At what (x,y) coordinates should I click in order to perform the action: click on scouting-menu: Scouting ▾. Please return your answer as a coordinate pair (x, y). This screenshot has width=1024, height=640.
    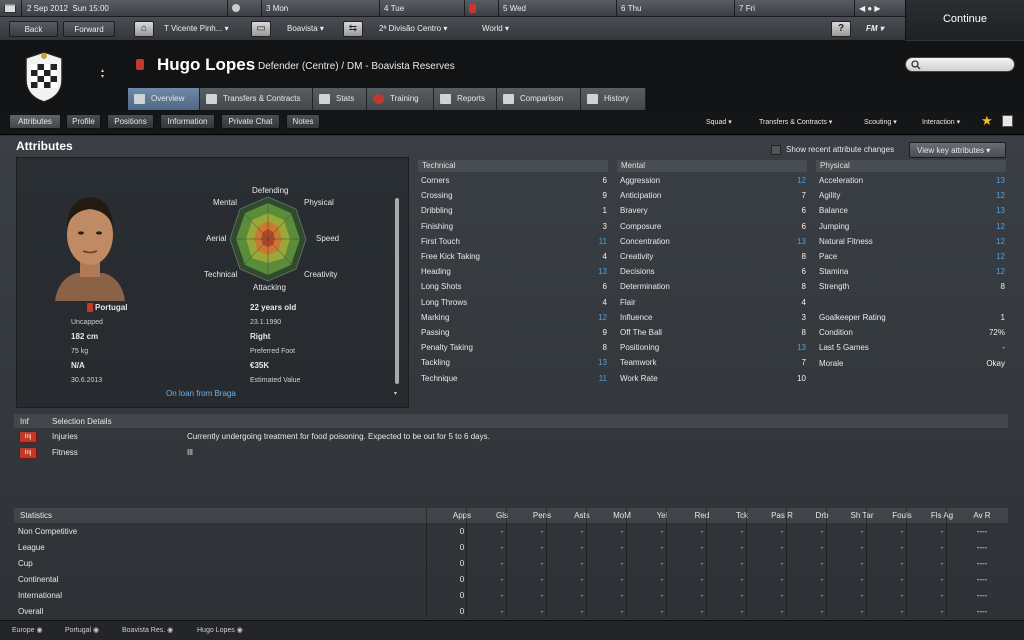
    Looking at the image, I should click on (880, 122).